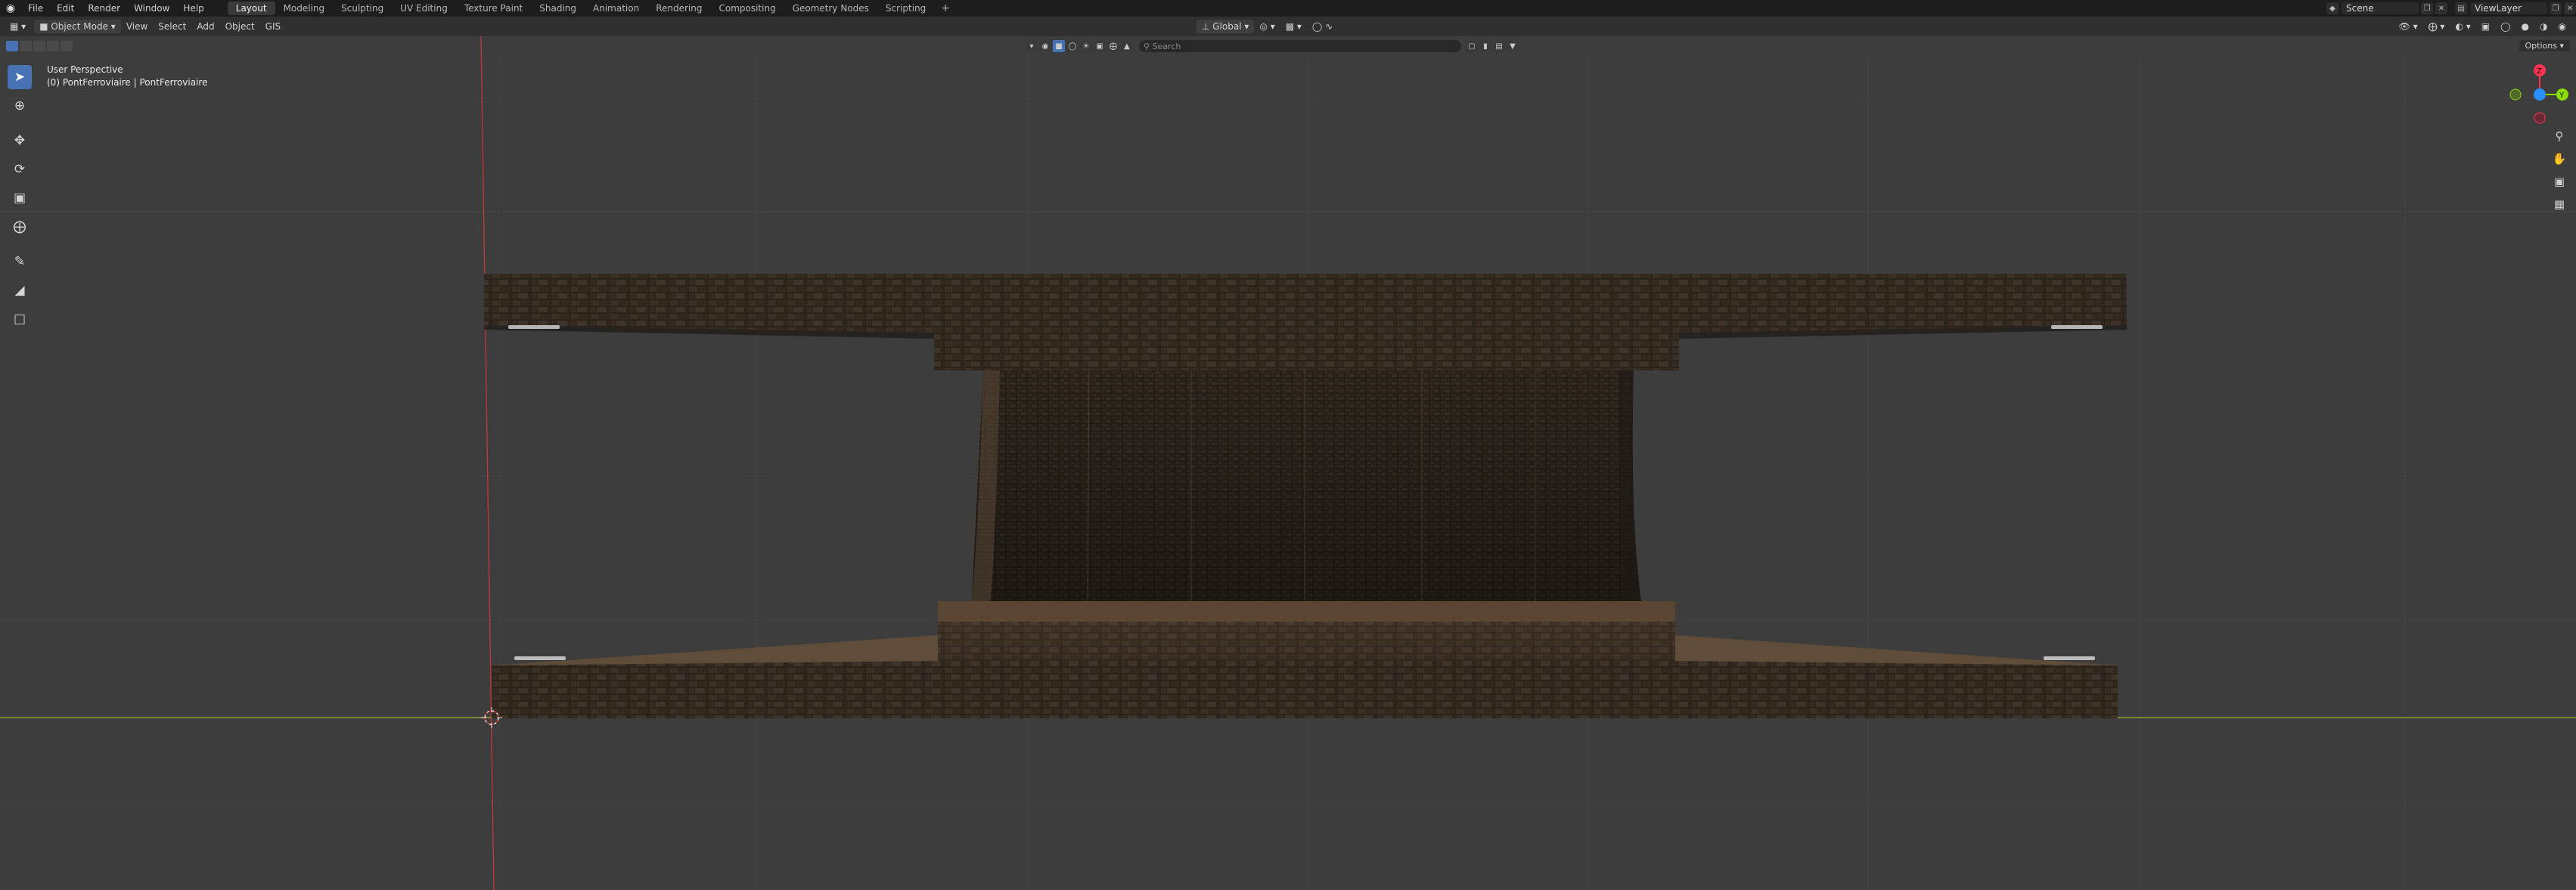  What do you see at coordinates (193, 9) in the screenshot?
I see `menu-help: Help` at bounding box center [193, 9].